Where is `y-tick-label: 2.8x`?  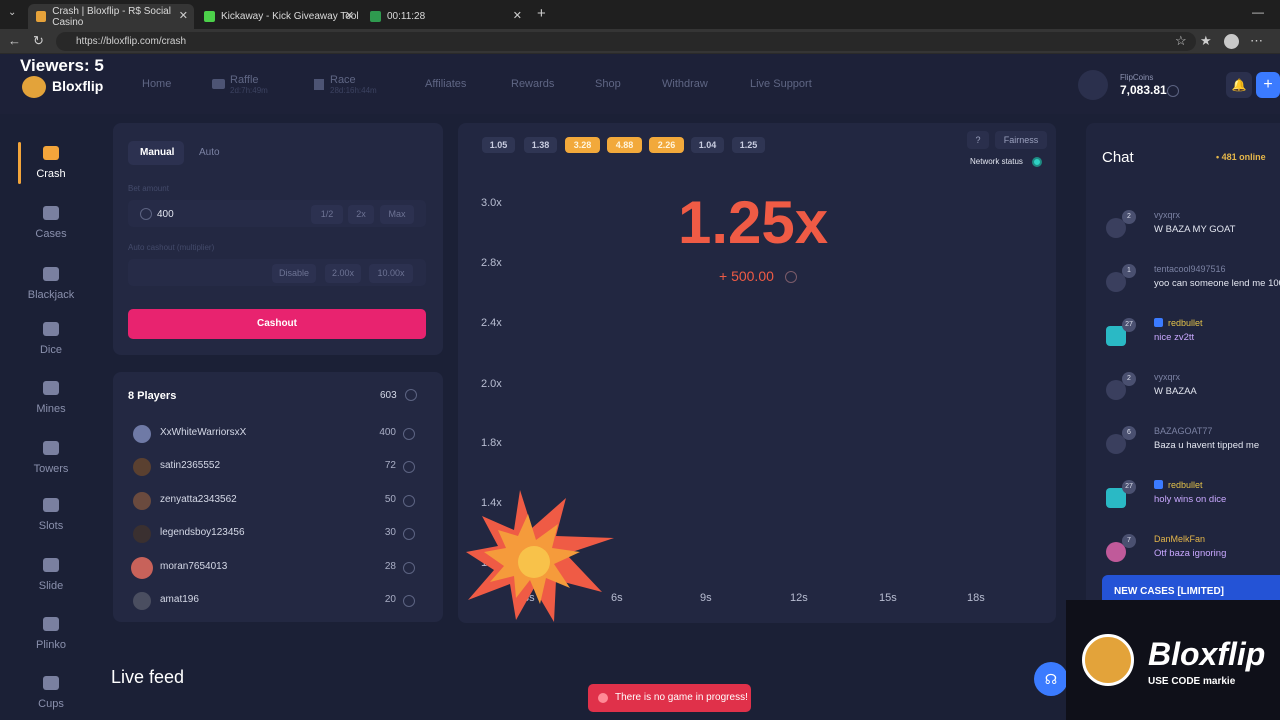 y-tick-label: 2.8x is located at coordinates (491, 263).